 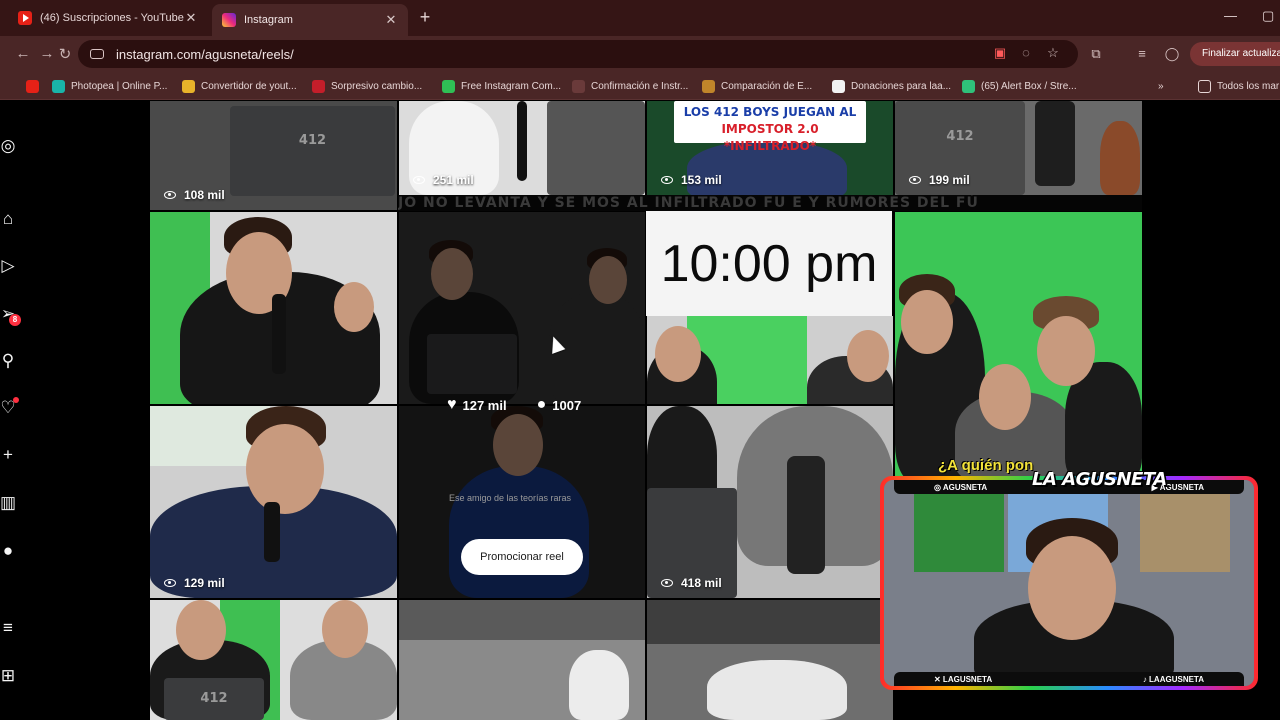 What do you see at coordinates (9, 628) in the screenshot?
I see `menu-icon: ≡` at bounding box center [9, 628].